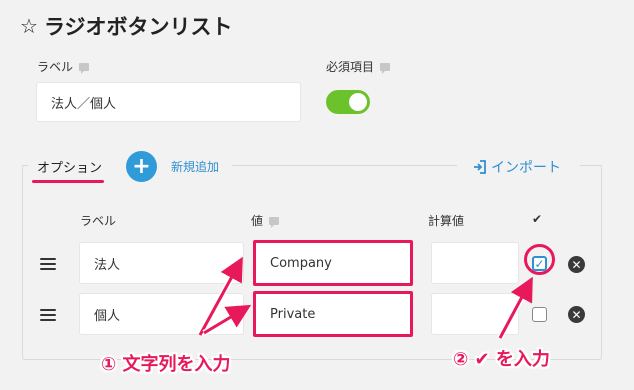 The image size is (634, 390). What do you see at coordinates (365, 298) in the screenshot?
I see `annotation-arrows` at bounding box center [365, 298].